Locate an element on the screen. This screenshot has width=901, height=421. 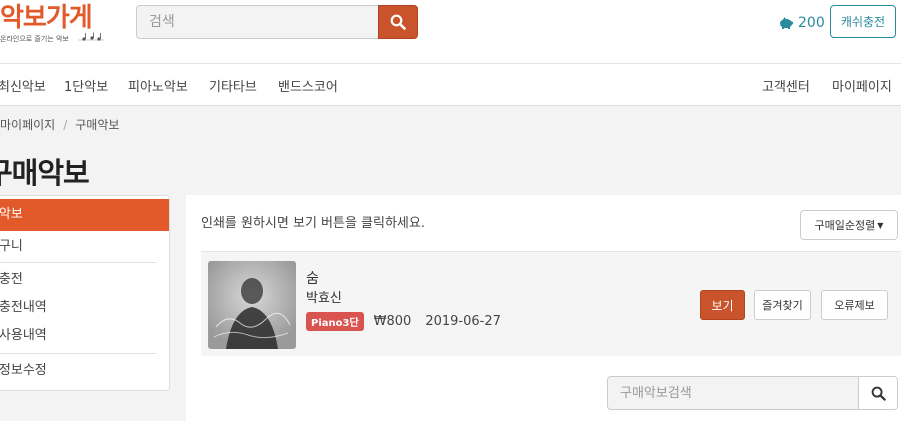
level-badge: Piano3단 is located at coordinates (335, 321).